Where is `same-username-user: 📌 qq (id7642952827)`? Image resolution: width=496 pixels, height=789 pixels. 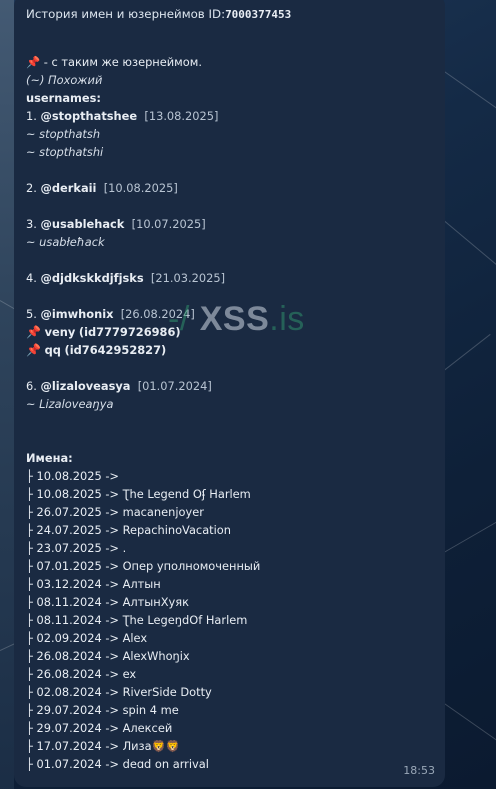
same-username-user: 📌 qq (id7642952827) is located at coordinates (231, 350).